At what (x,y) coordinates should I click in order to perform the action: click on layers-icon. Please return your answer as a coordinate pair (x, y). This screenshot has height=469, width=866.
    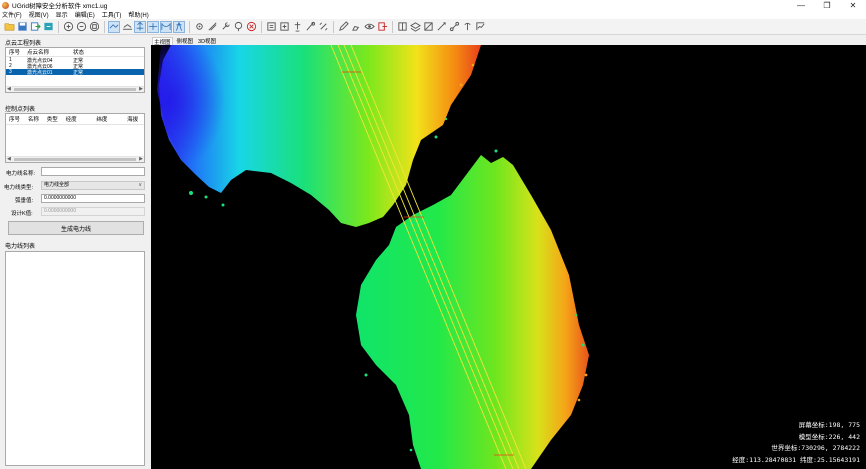
    Looking at the image, I should click on (415, 27).